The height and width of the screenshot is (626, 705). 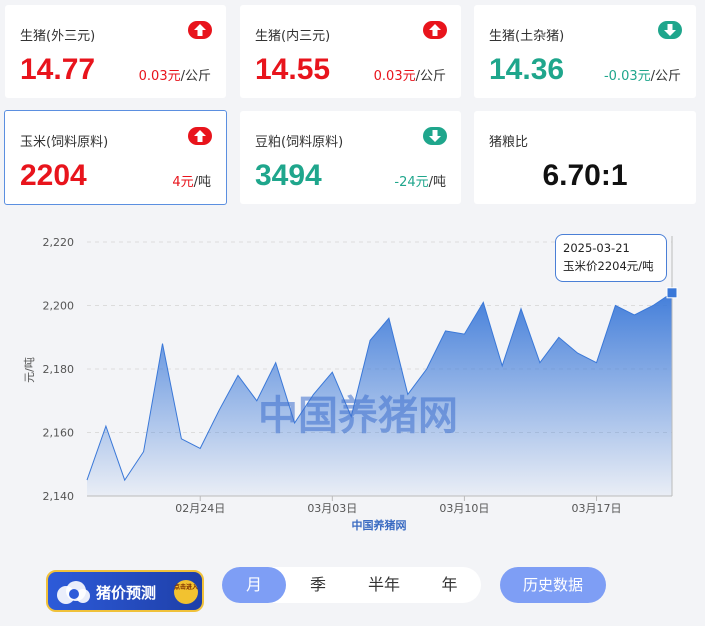 I want to click on card-price: 3494, so click(x=288, y=175).